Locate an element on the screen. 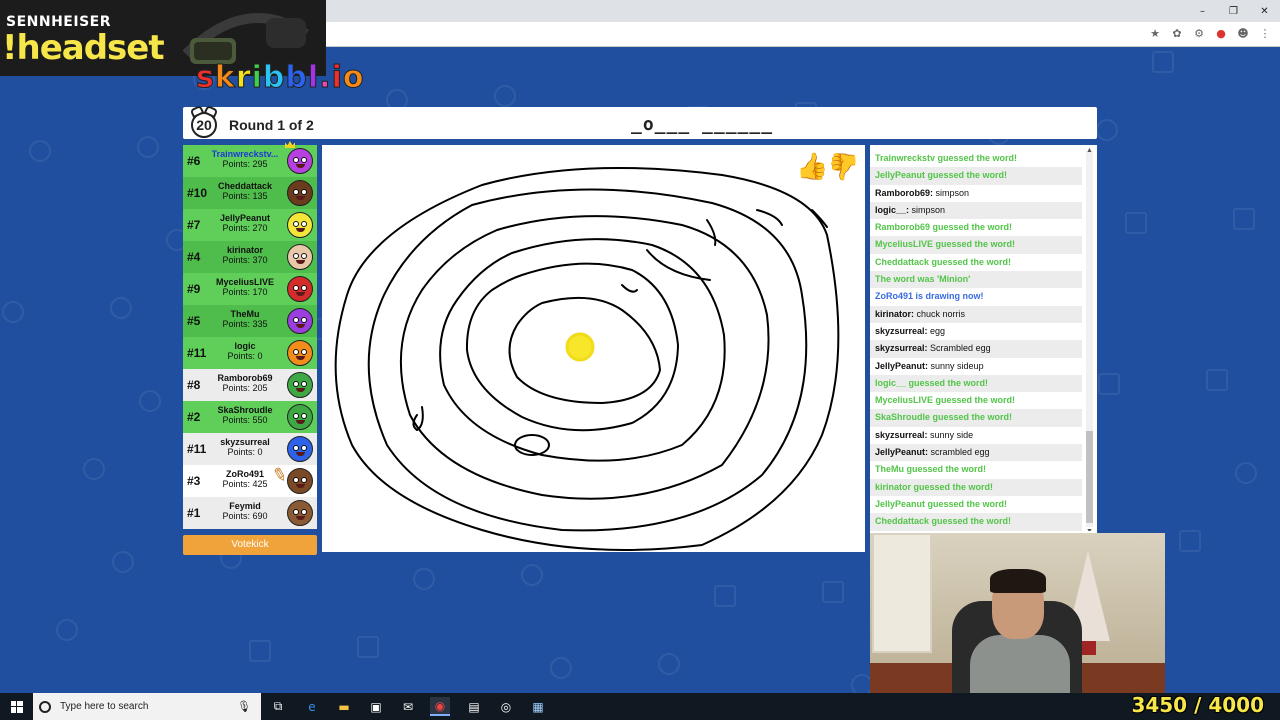 The height and width of the screenshot is (720, 1280). logo-letter: b is located at coordinates (274, 78).